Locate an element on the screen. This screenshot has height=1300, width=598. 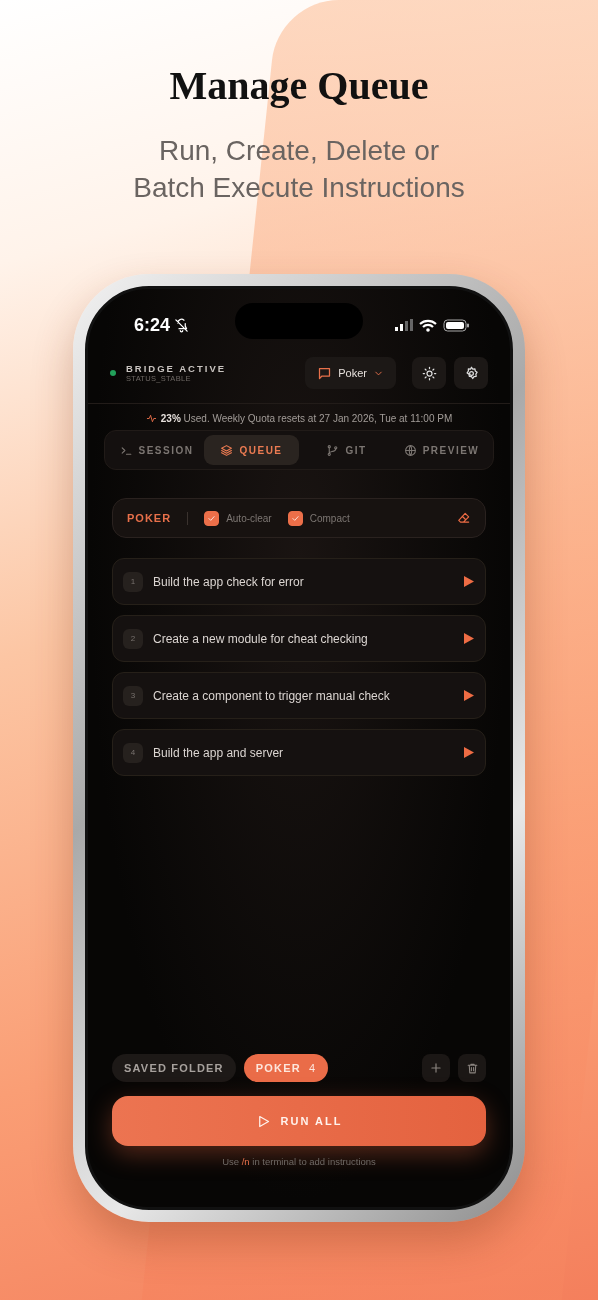
item-number: 3 is located at coordinates (133, 695).